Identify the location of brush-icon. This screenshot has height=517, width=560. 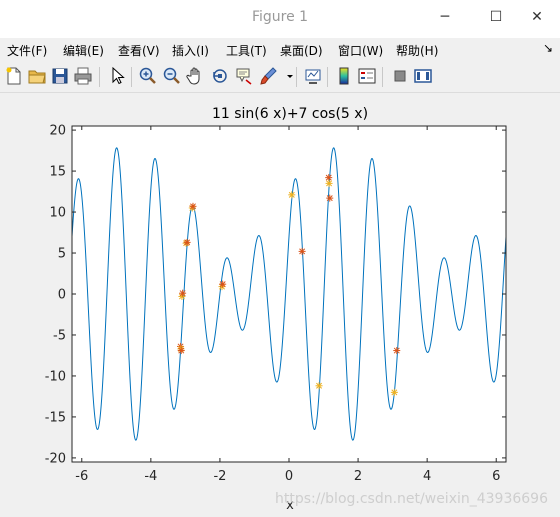
(268, 76).